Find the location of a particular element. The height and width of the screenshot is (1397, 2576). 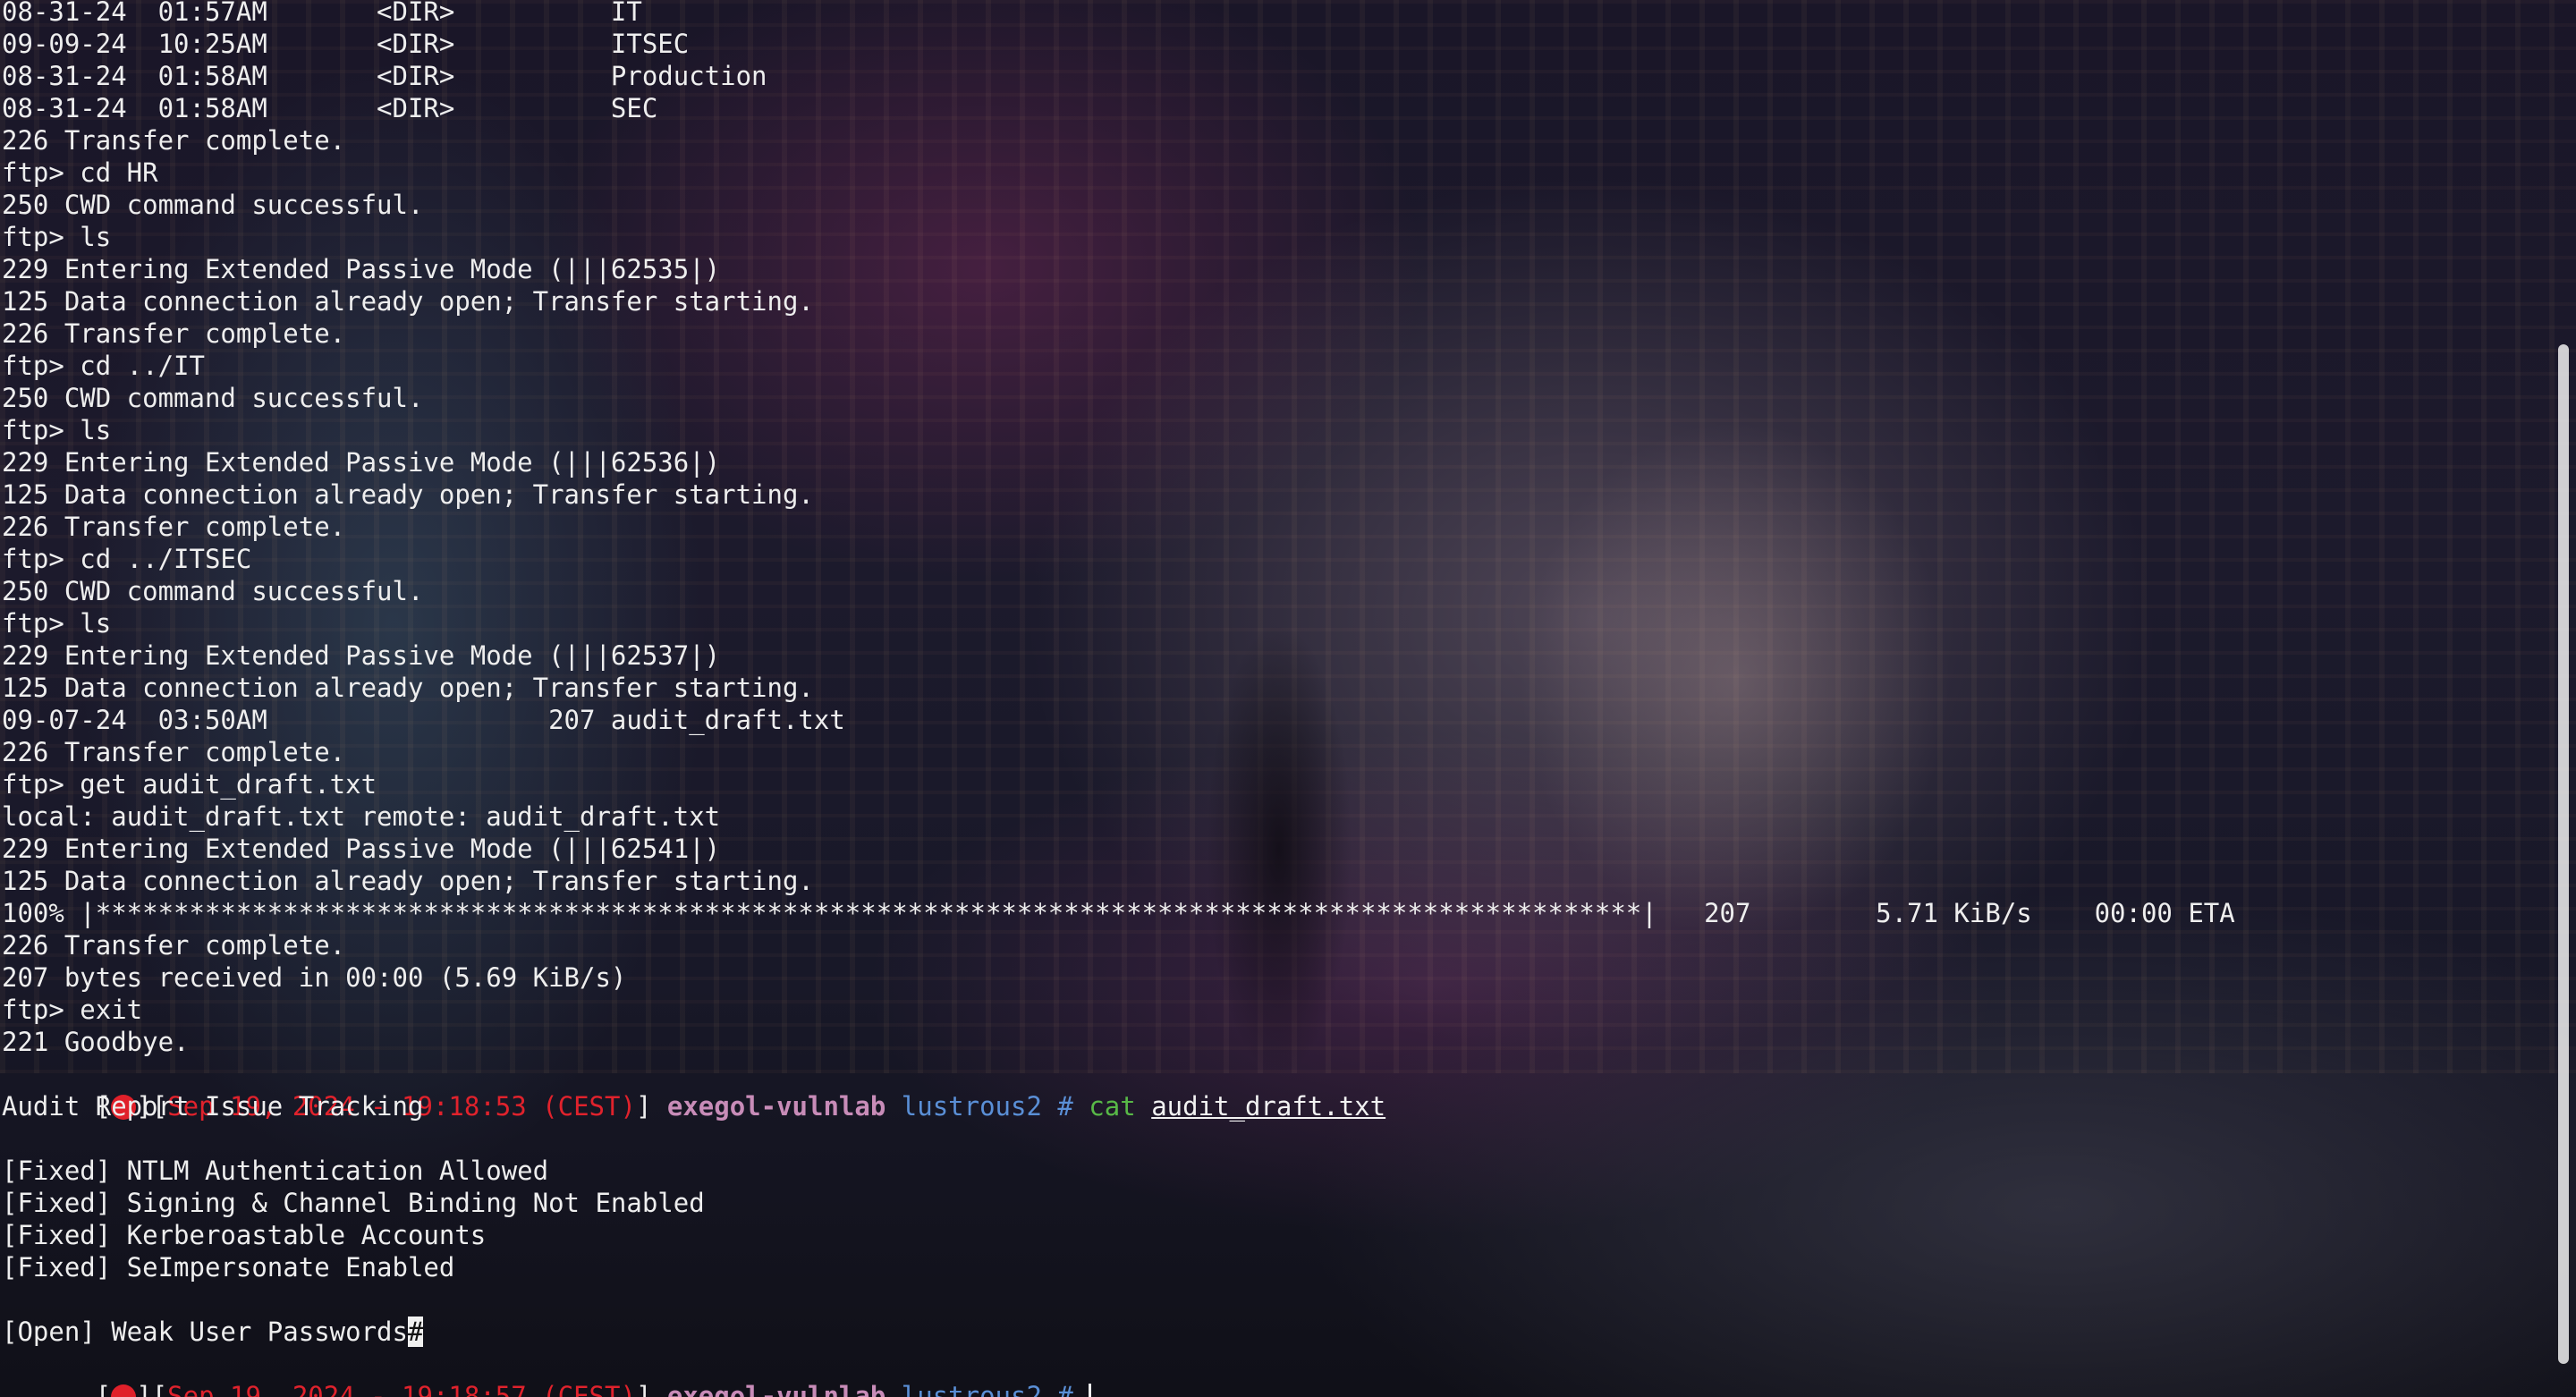

command-argument-path: audit_draft.txt is located at coordinates (1268, 1106).